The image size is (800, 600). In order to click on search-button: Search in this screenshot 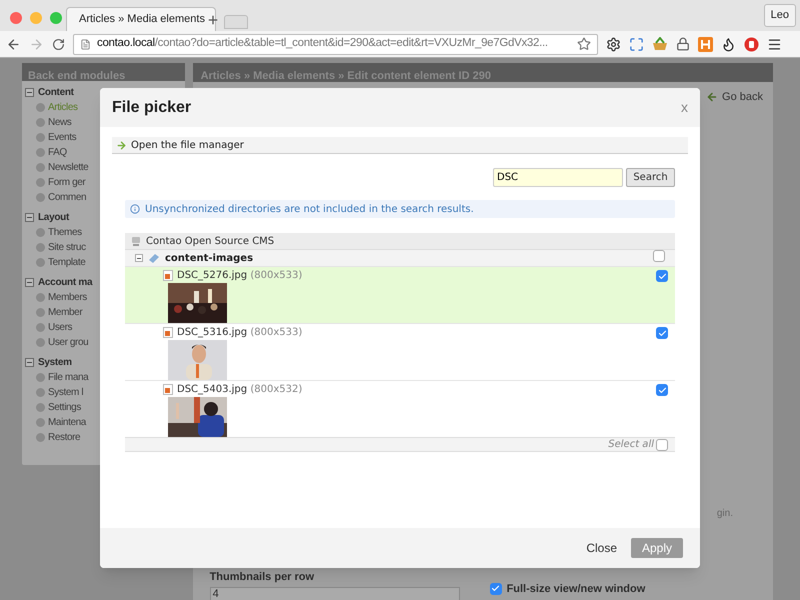, I will do `click(650, 177)`.